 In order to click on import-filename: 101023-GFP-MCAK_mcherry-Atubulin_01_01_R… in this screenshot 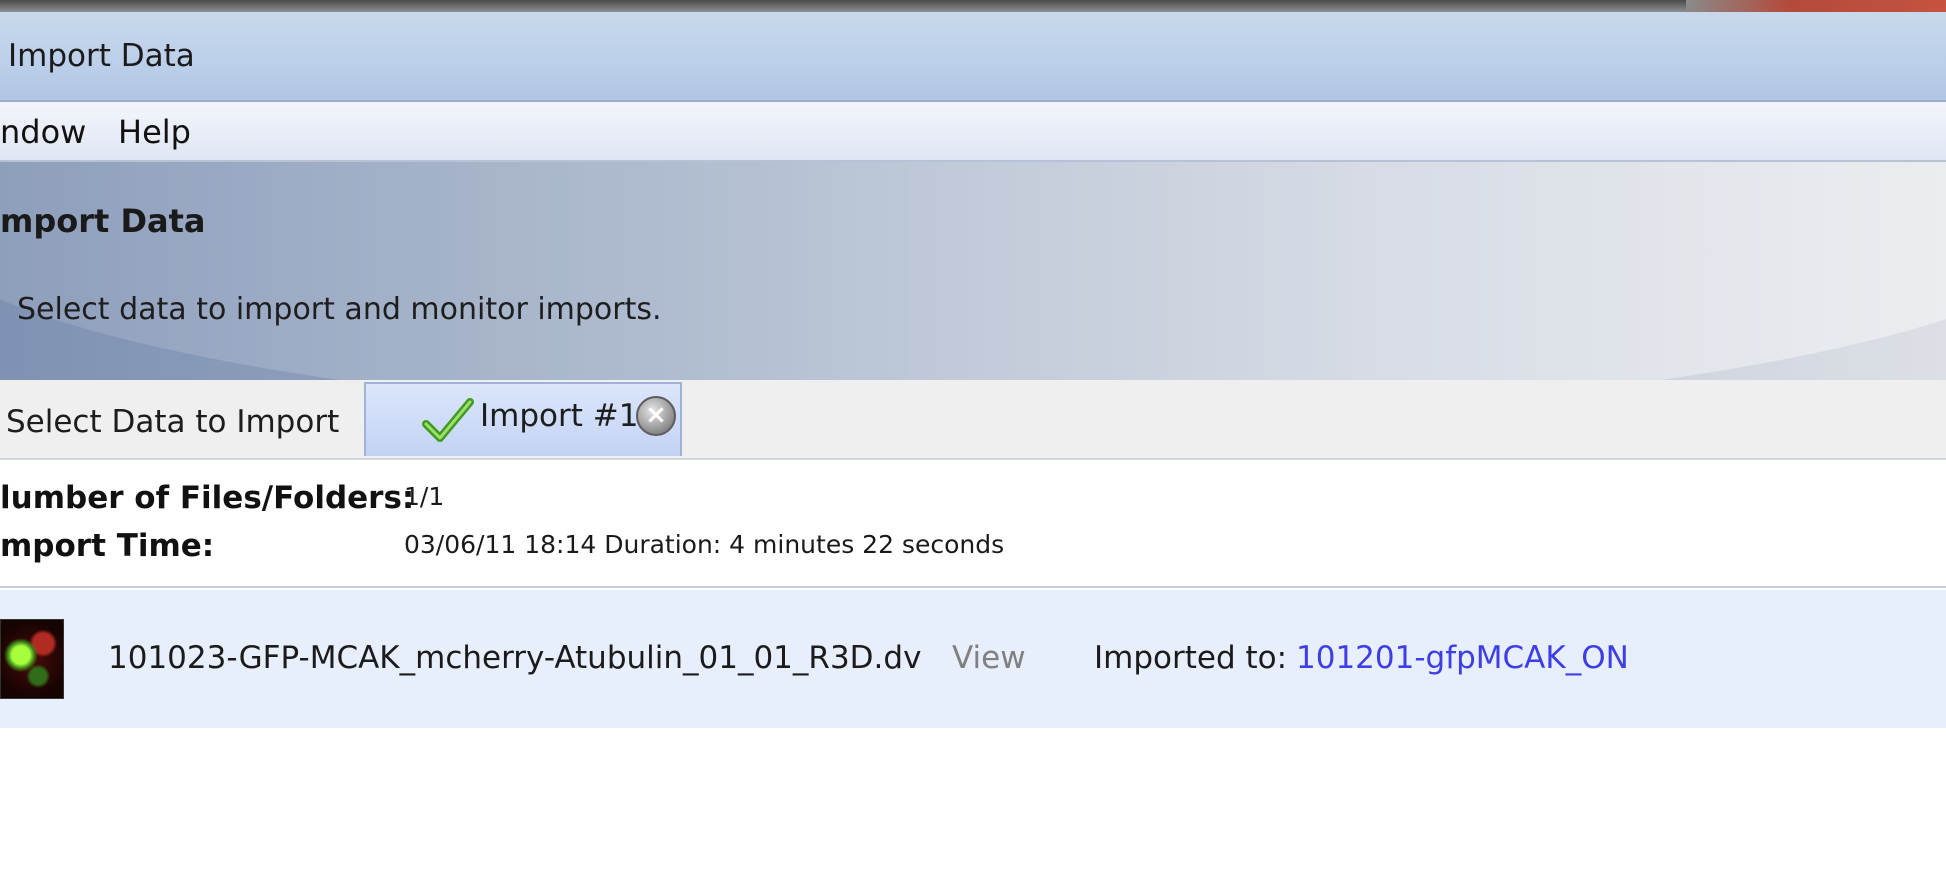, I will do `click(515, 658)`.